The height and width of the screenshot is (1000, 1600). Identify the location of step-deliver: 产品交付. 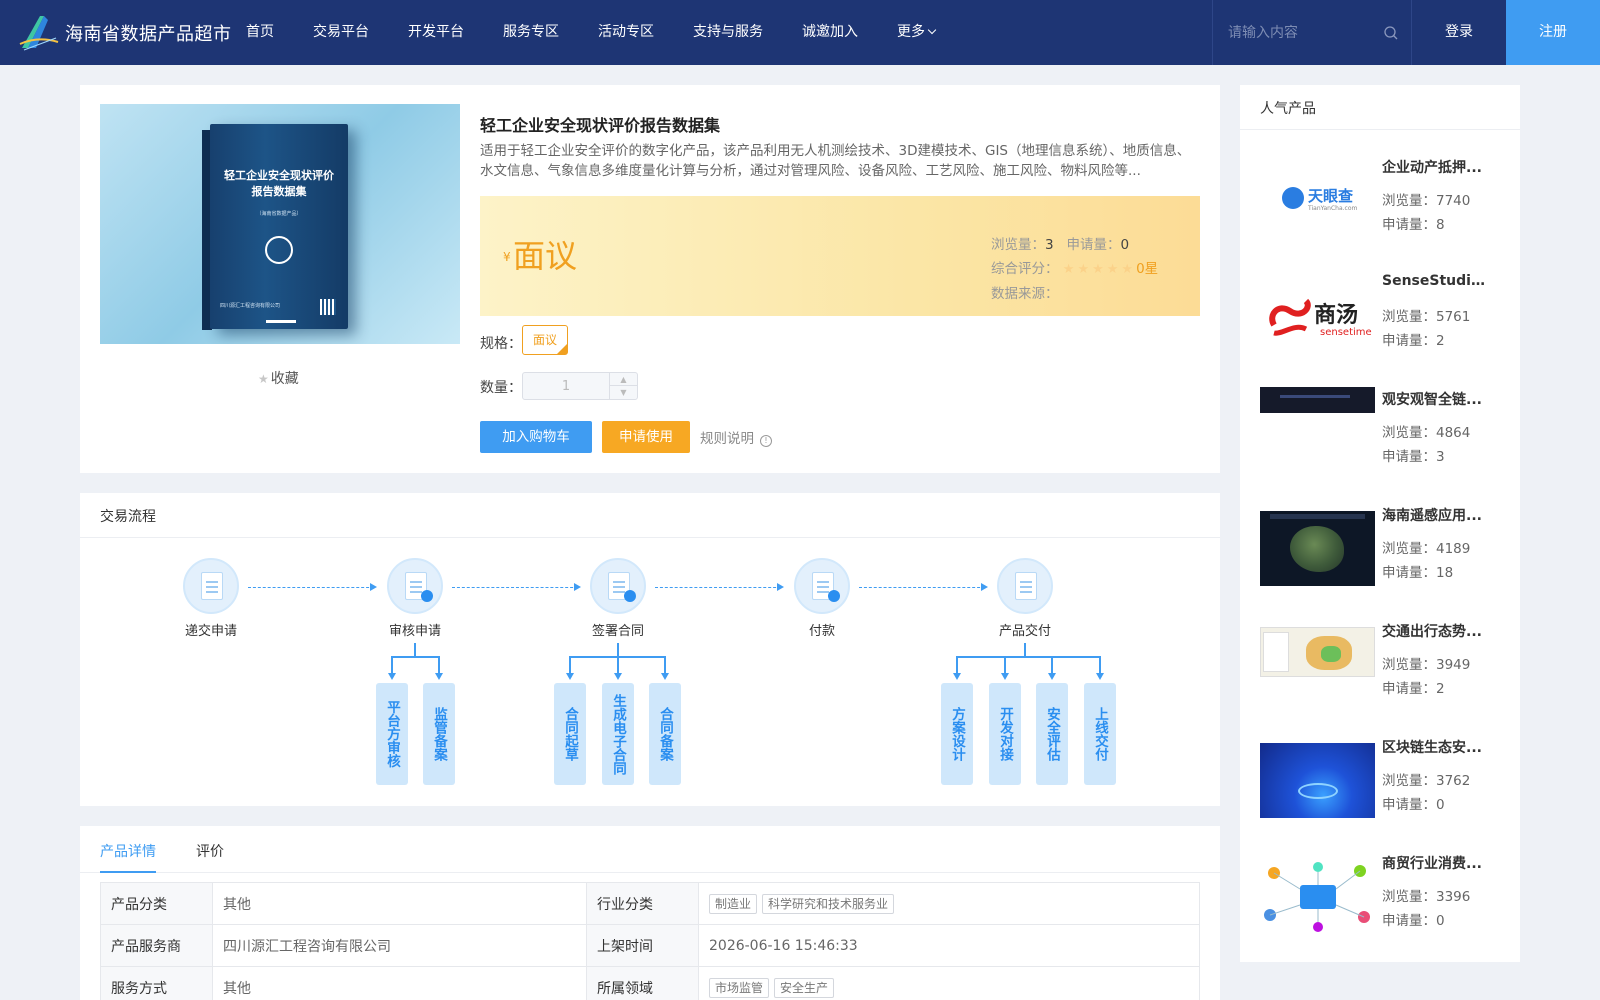
(1025, 598).